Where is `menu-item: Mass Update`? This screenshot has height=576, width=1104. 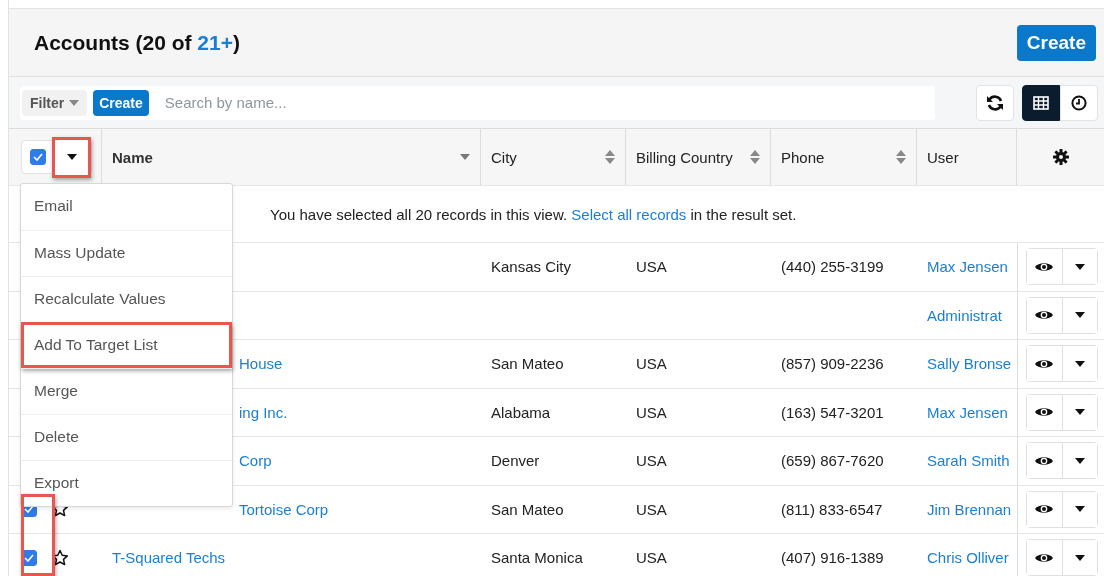
menu-item: Mass Update is located at coordinates (126, 253).